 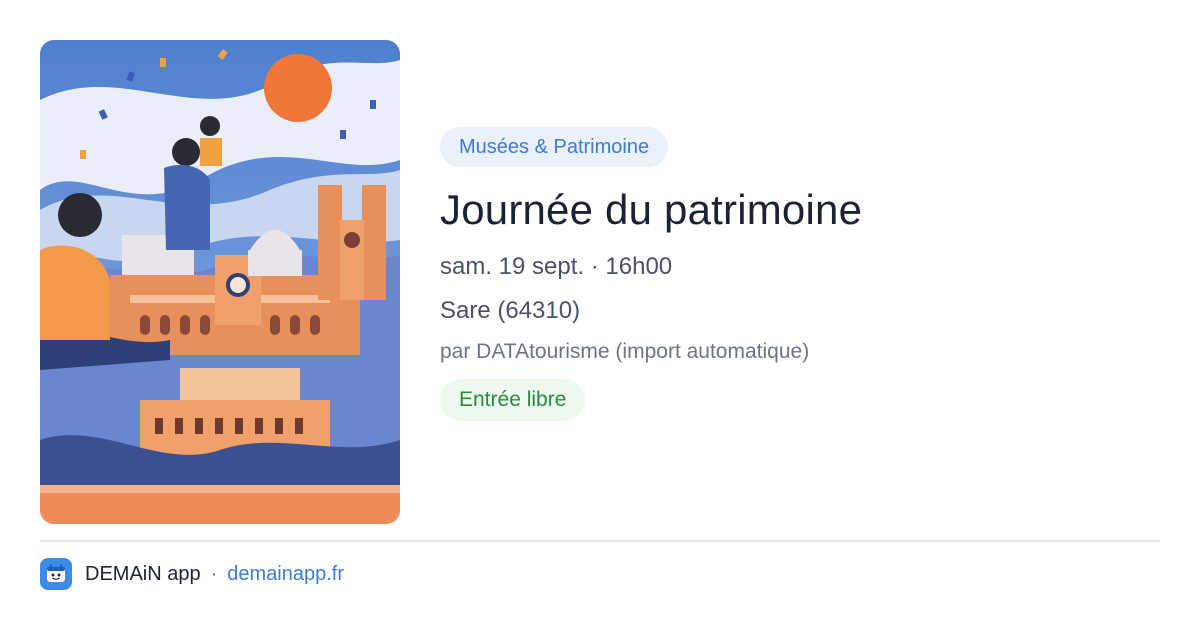 I want to click on event-organizer: par DATAtourisme (import automatique), so click(x=625, y=351).